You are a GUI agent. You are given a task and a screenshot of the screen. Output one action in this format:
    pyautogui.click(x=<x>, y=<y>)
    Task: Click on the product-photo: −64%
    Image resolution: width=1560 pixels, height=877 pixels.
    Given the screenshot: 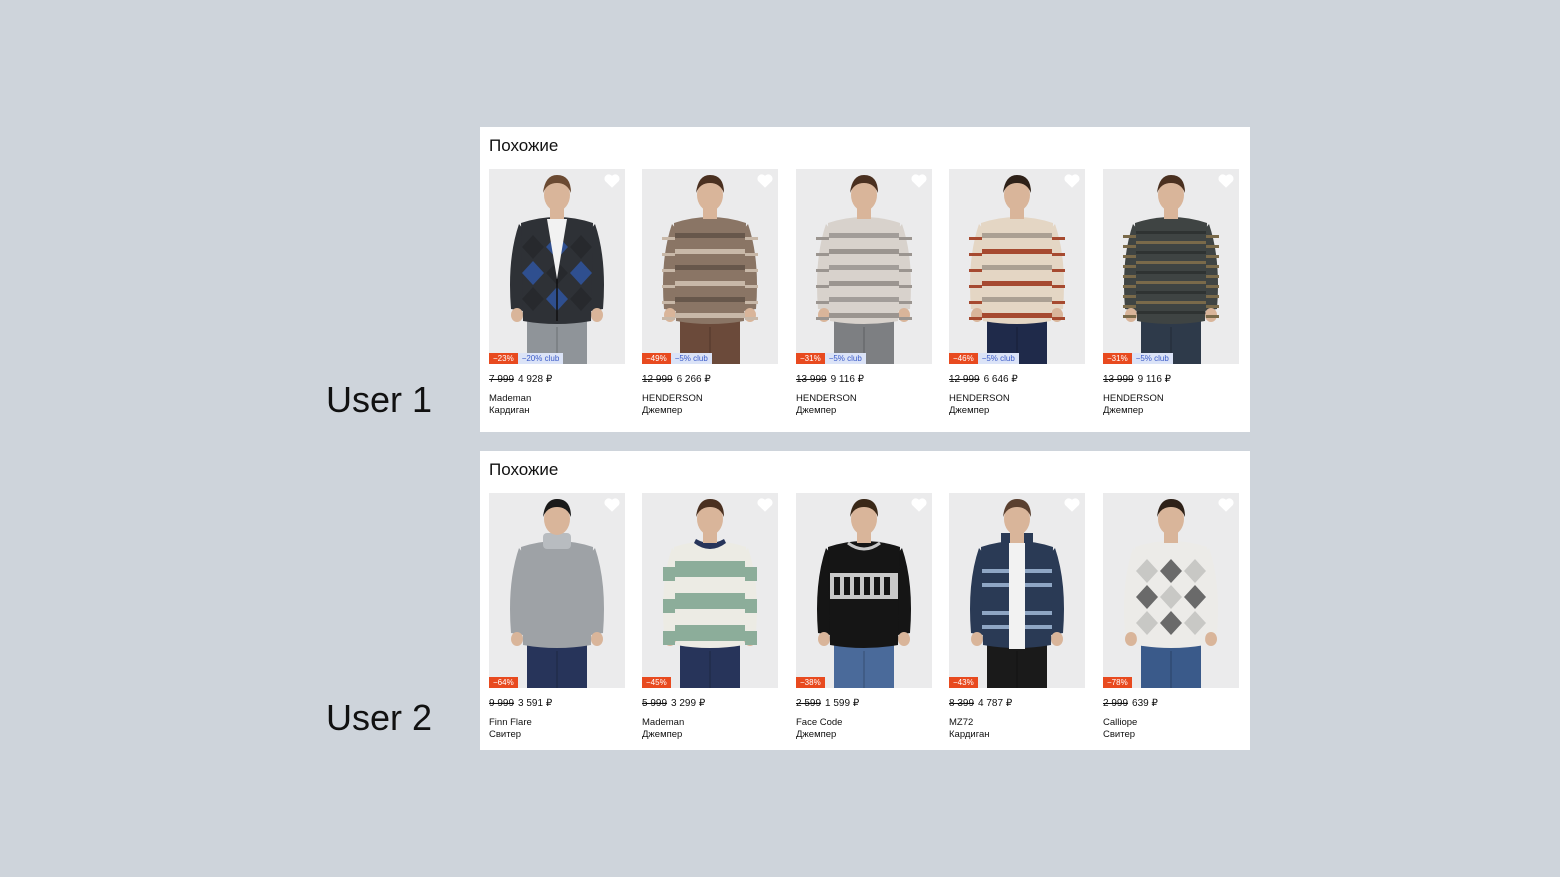 What is the action you would take?
    pyautogui.click(x=557, y=590)
    